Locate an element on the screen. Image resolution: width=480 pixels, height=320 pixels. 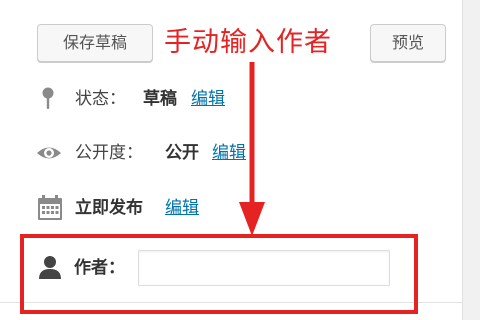
pin-icon is located at coordinates (50, 99).